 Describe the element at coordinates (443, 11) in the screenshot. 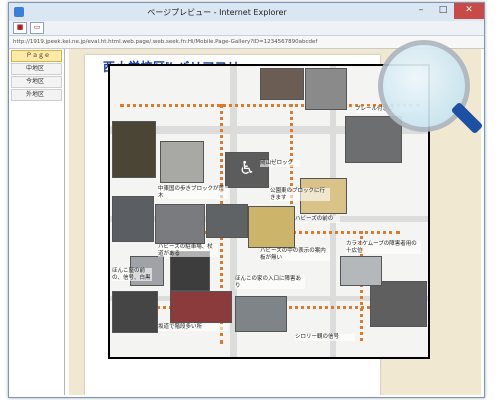

I see `maximize-button: □` at that location.